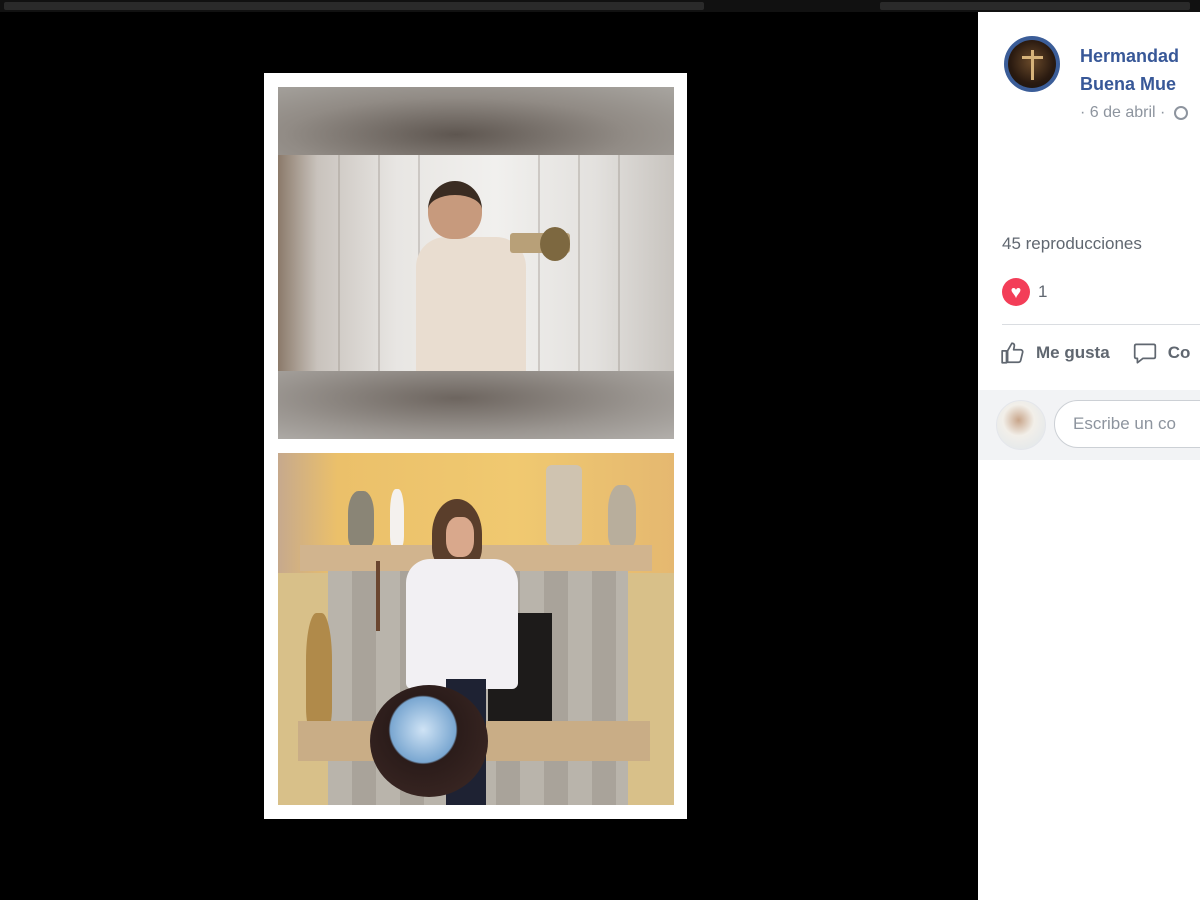  What do you see at coordinates (1072, 243) in the screenshot?
I see `view-count: 45 reproducciones` at bounding box center [1072, 243].